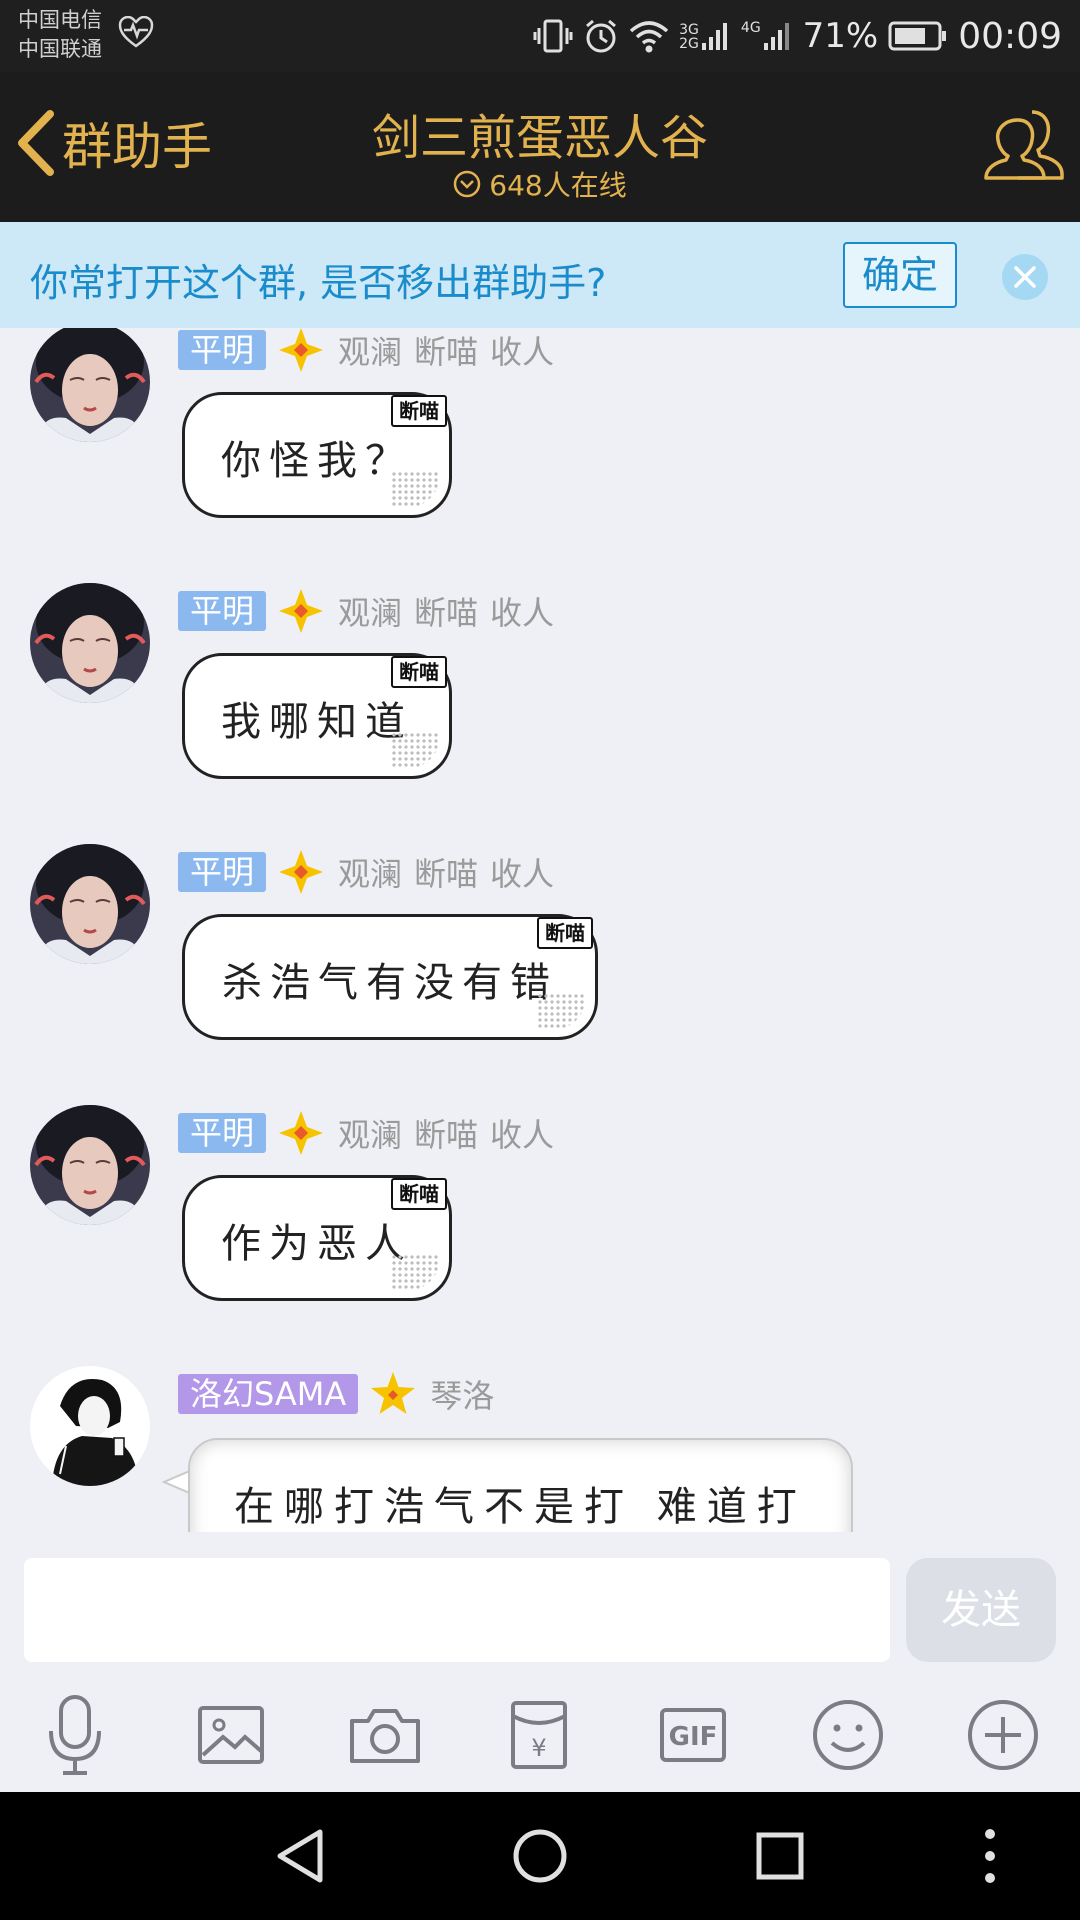 This screenshot has width=1080, height=1920. What do you see at coordinates (539, 138) in the screenshot?
I see `group-title: 剑三煎蛋恶人谷` at bounding box center [539, 138].